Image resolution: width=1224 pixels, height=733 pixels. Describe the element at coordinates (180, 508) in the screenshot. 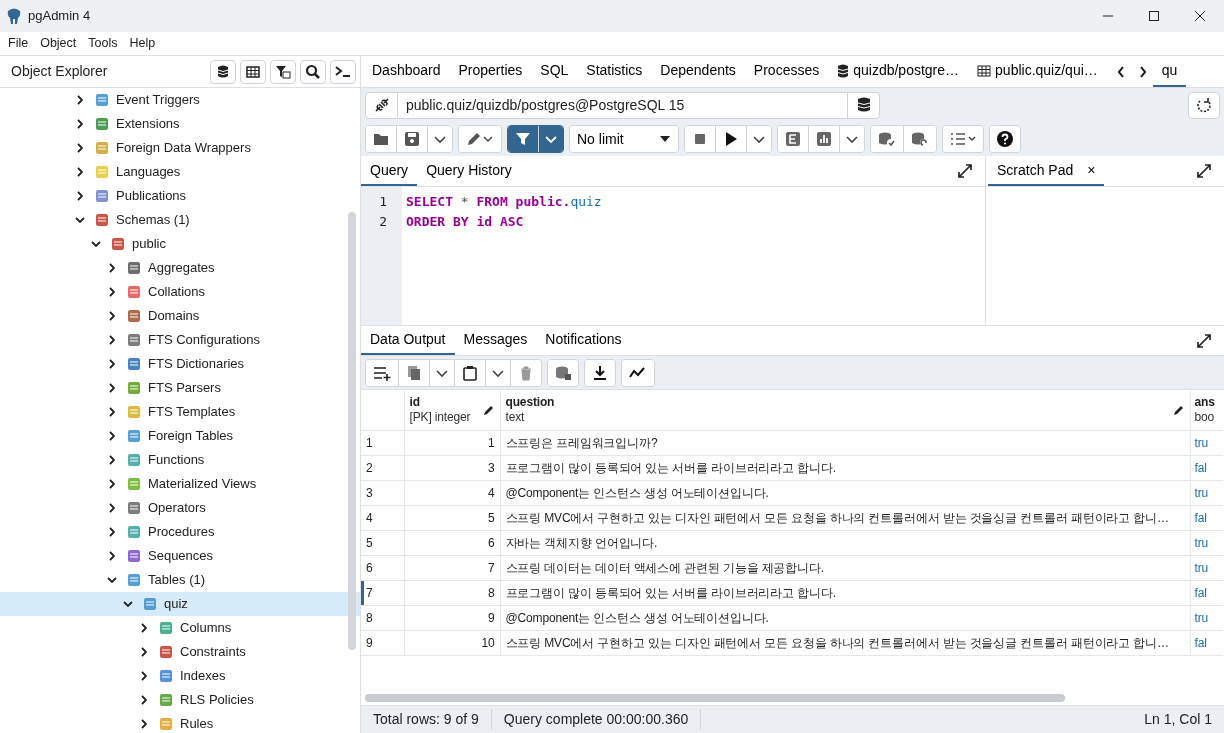

I see `tree-item: Operators` at that location.